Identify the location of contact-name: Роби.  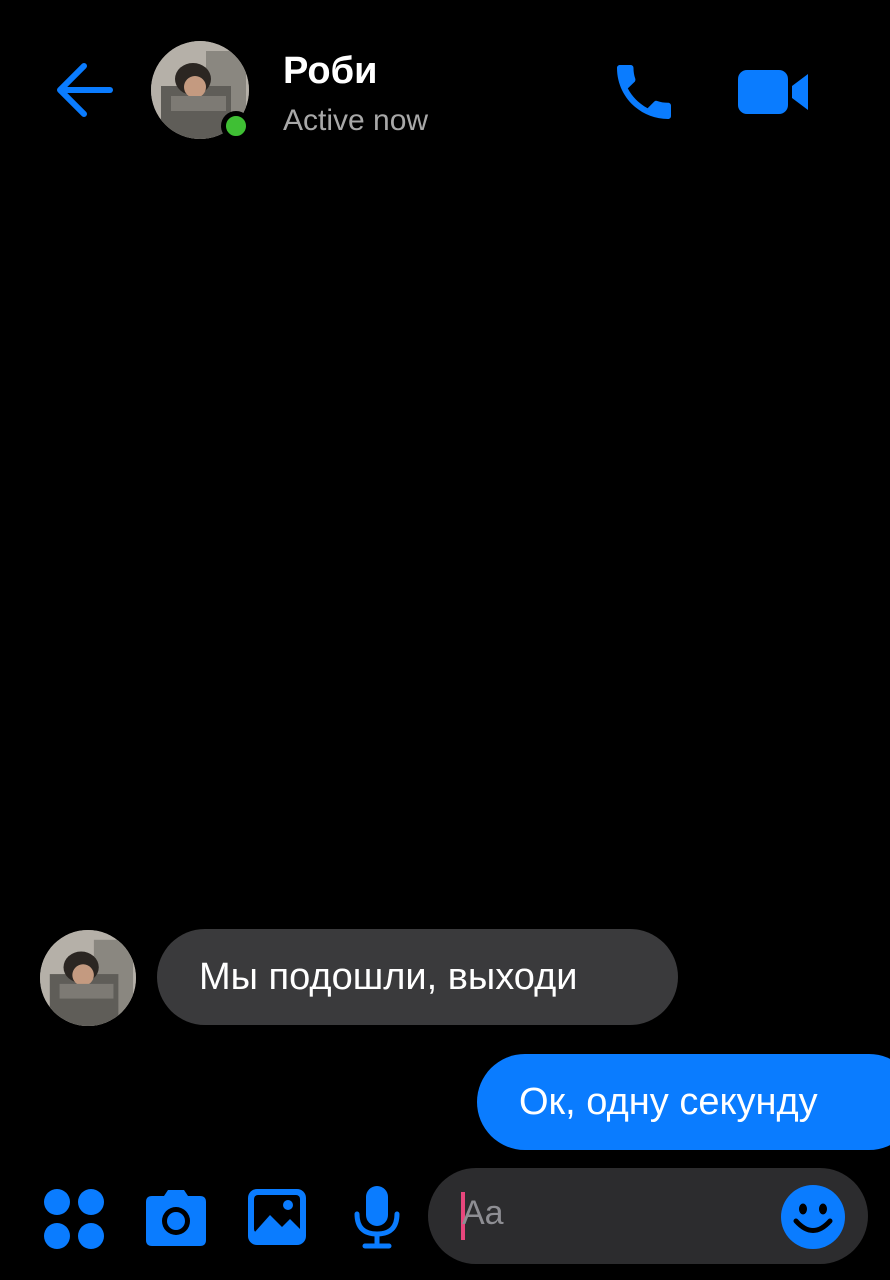
(330, 71).